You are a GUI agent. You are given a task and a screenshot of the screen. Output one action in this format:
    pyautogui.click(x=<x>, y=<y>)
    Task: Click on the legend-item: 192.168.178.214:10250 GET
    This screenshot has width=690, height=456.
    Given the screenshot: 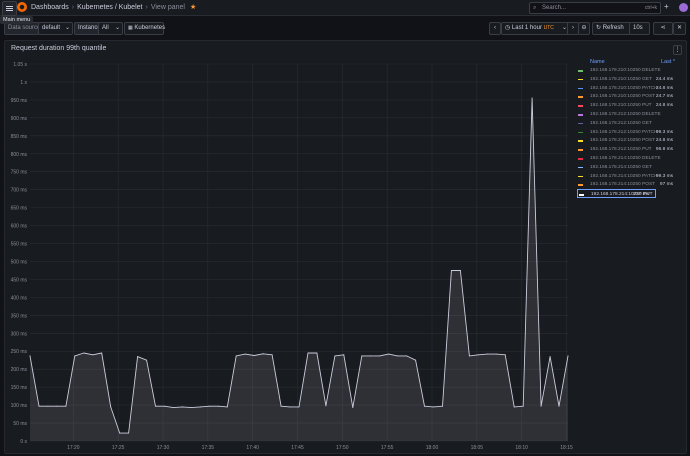 What is the action you would take?
    pyautogui.click(x=628, y=167)
    